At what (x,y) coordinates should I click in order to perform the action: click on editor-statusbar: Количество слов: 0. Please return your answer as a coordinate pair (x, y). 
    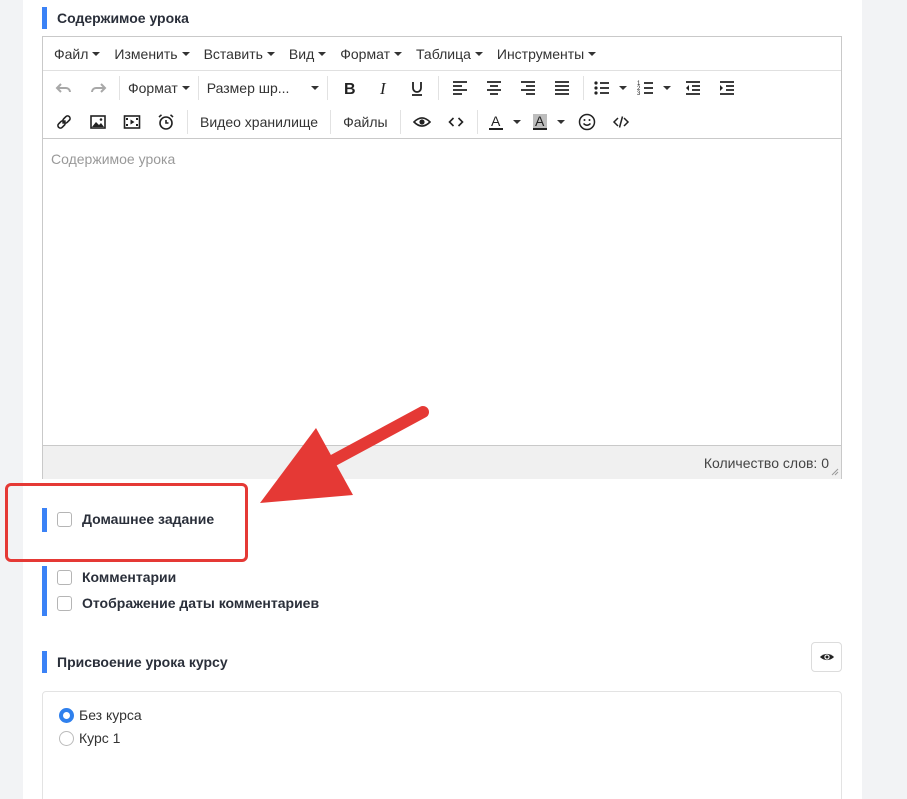
    Looking at the image, I should click on (442, 462).